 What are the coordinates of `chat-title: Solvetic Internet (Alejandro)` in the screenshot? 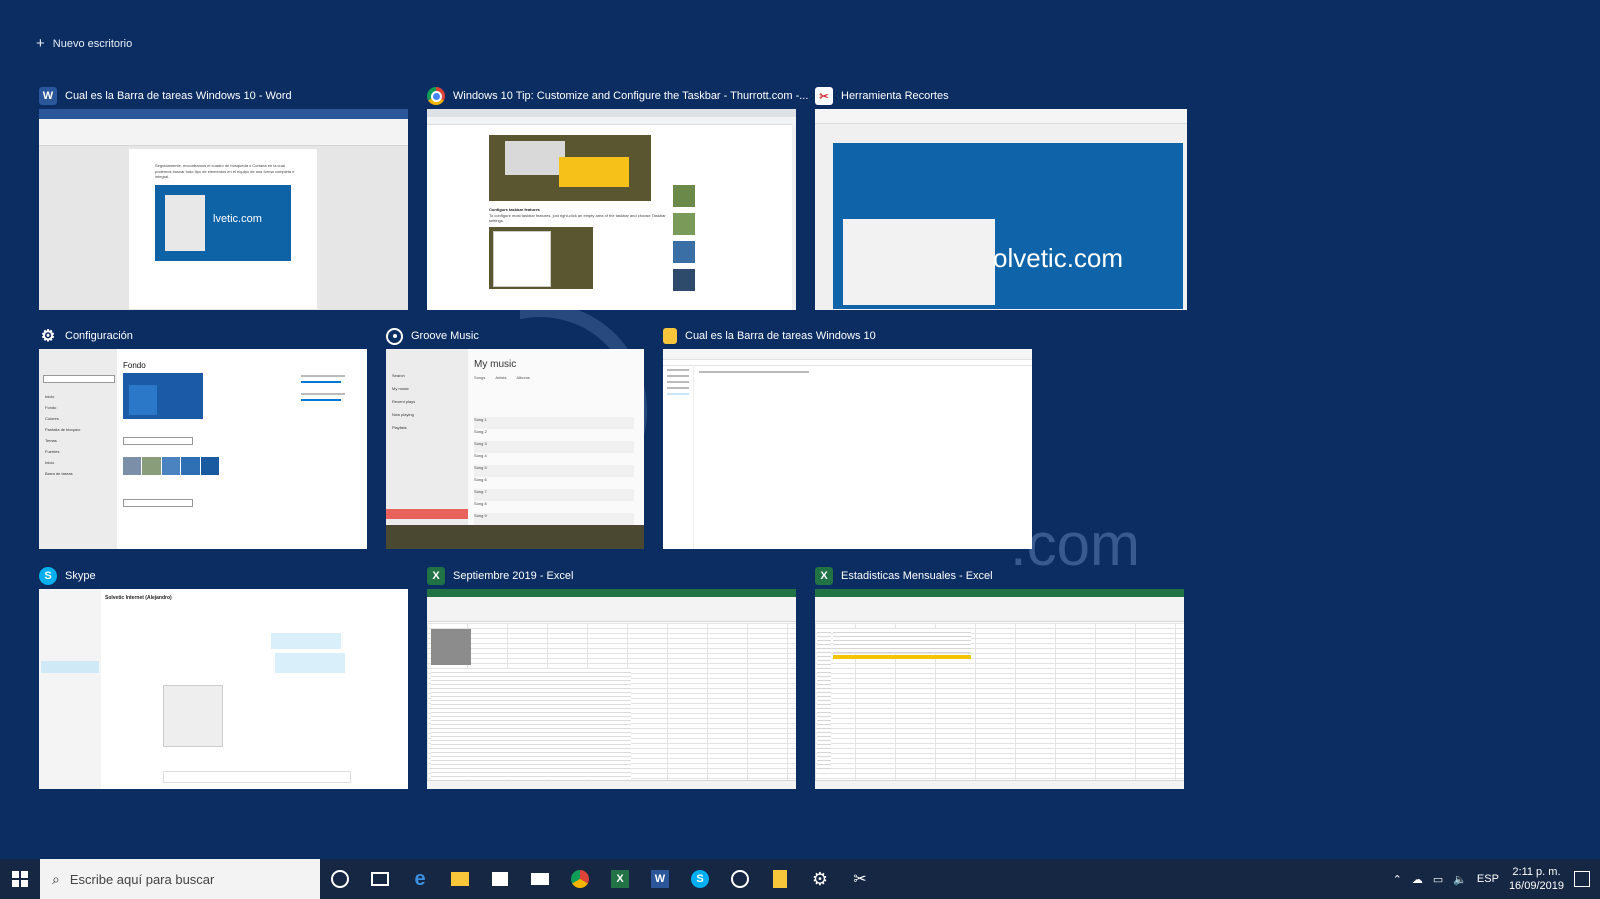 It's located at (138, 598).